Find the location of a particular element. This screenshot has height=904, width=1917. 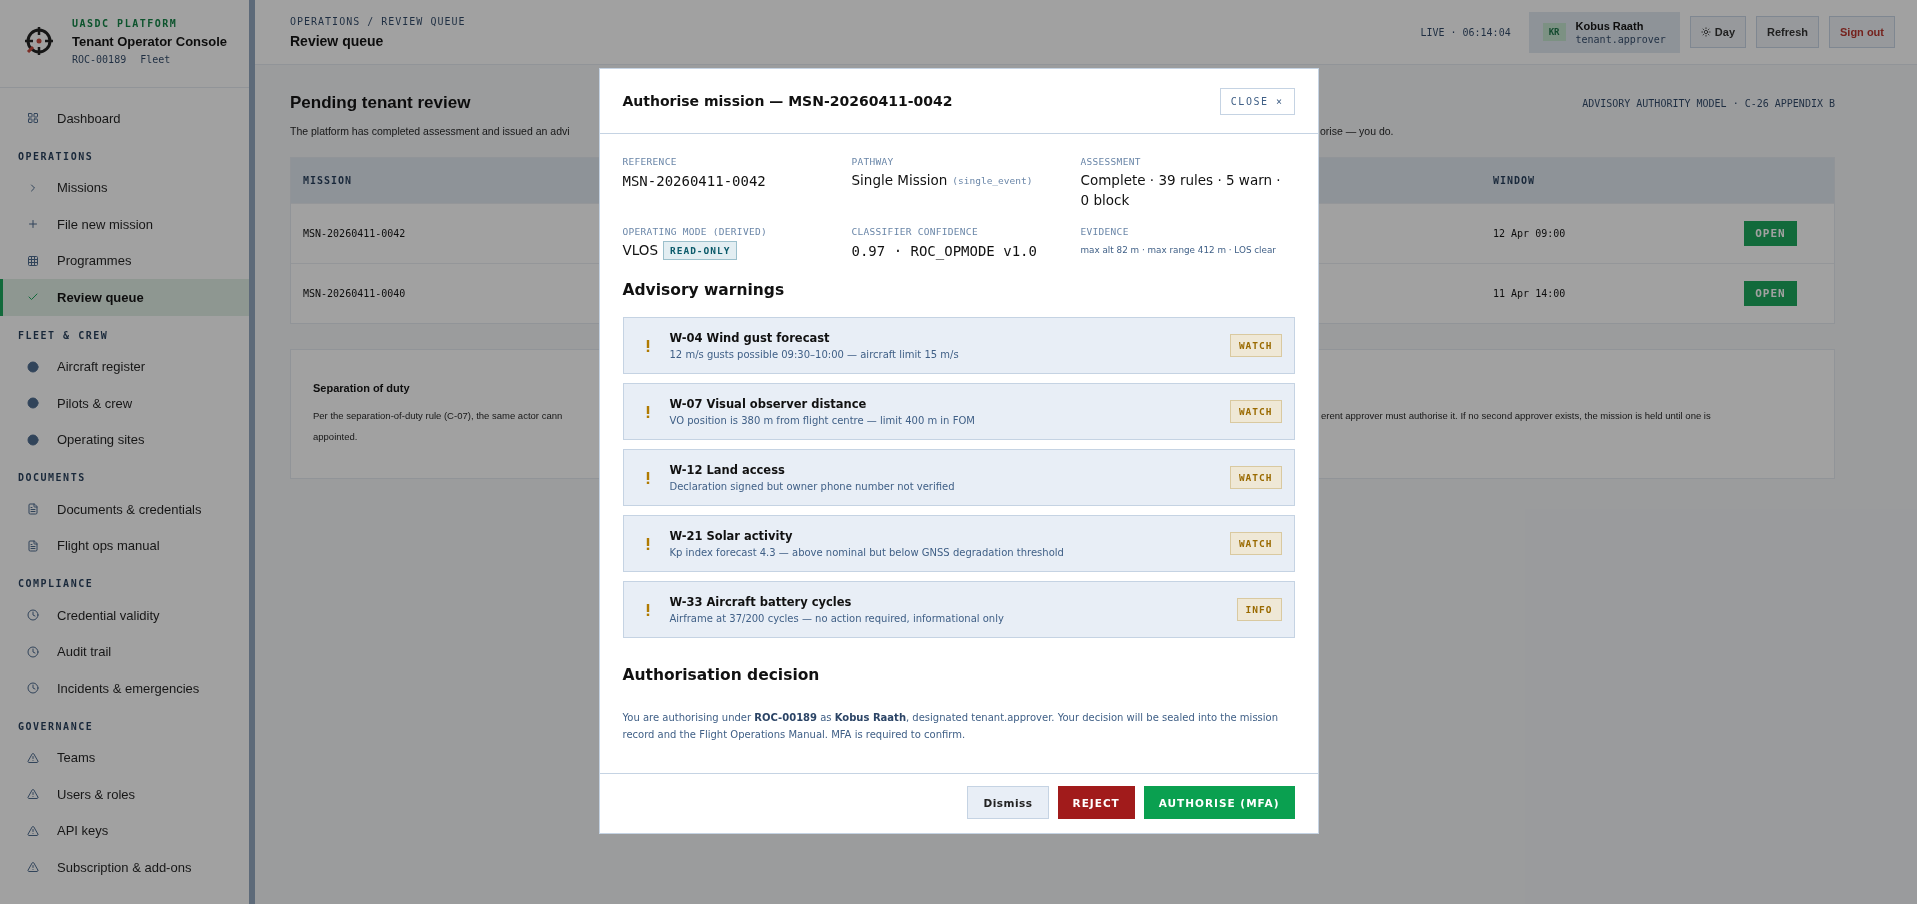

nav-item: Review queue is located at coordinates (124, 297).